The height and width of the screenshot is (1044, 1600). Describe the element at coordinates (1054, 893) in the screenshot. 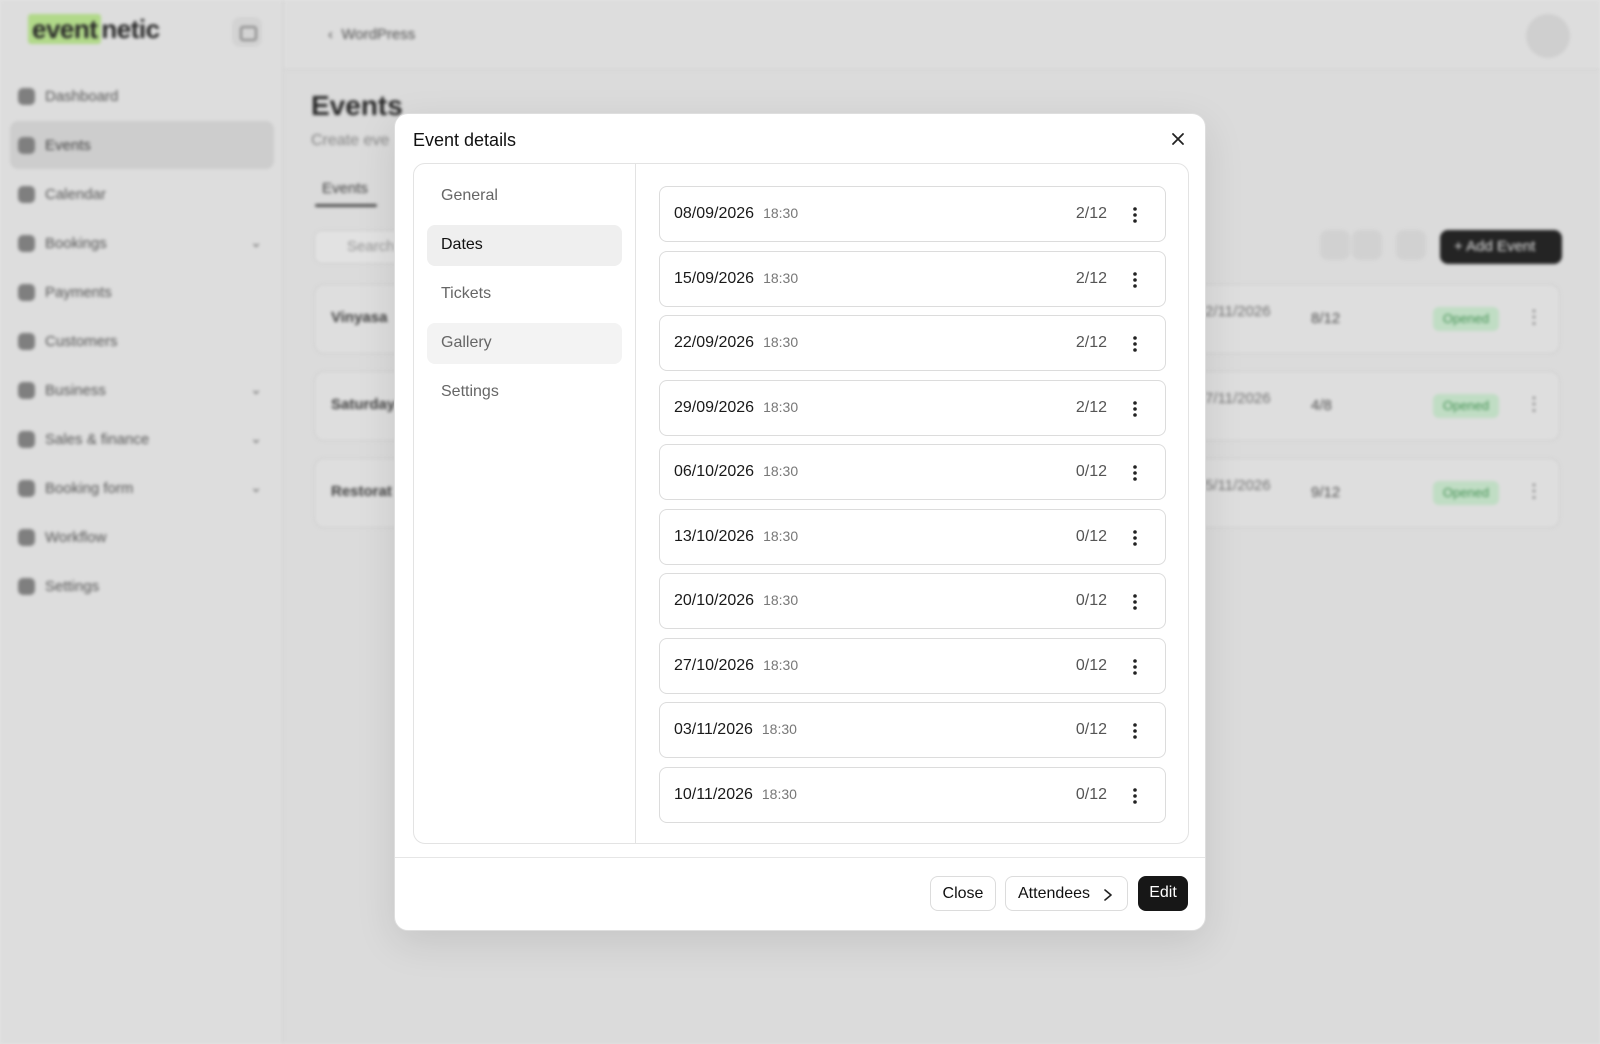

I see `attendees-button-label: Attendees` at that location.